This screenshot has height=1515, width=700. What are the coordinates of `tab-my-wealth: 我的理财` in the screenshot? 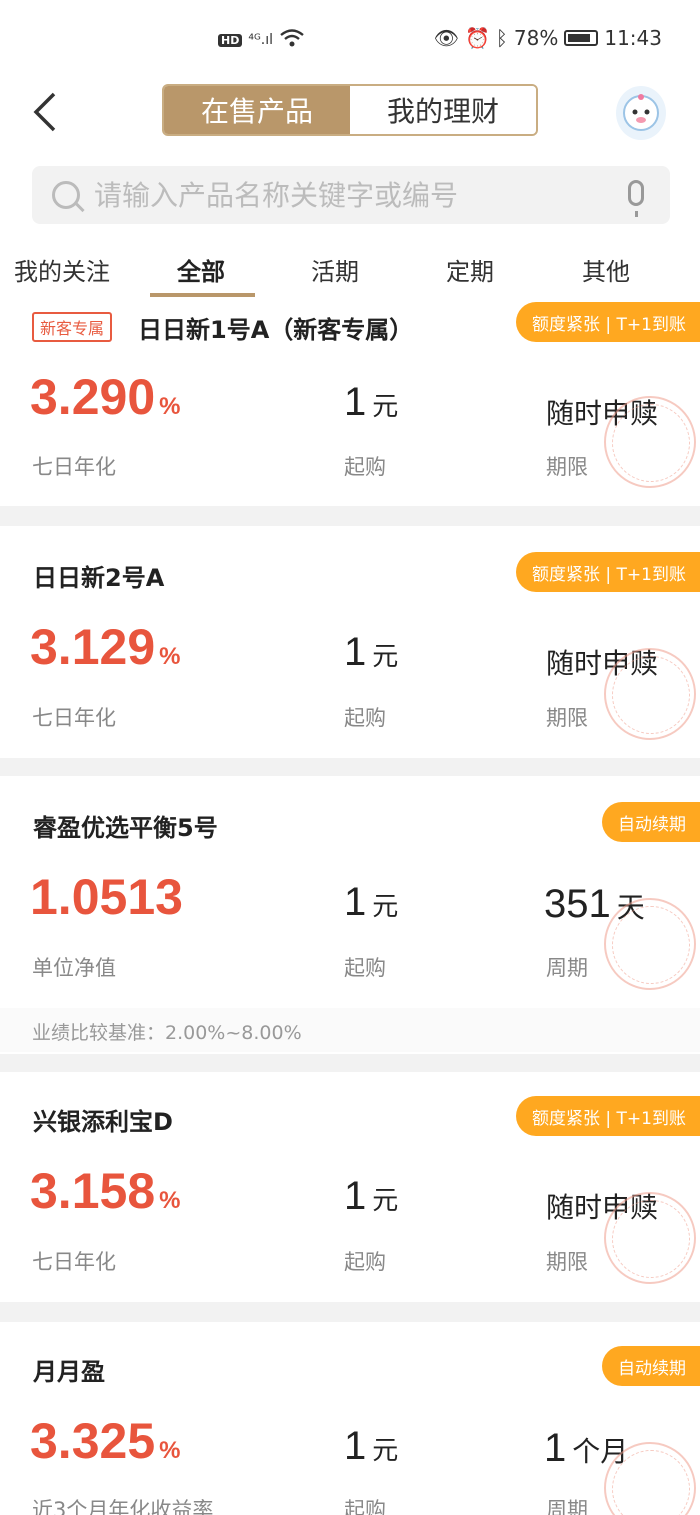 It's located at (443, 110).